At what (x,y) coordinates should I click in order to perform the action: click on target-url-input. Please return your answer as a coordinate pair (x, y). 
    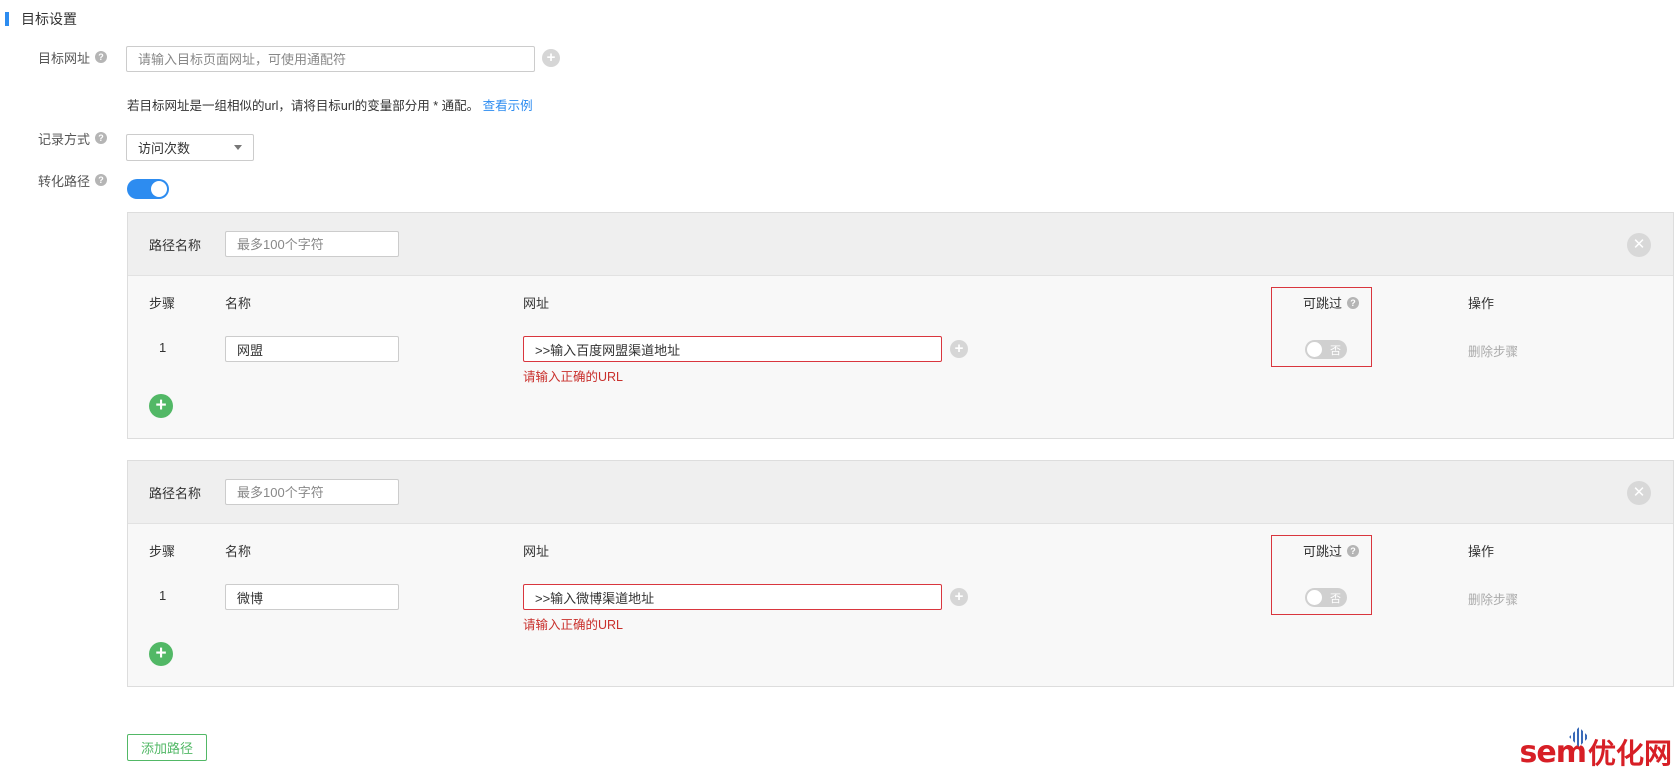
    Looking at the image, I should click on (330, 59).